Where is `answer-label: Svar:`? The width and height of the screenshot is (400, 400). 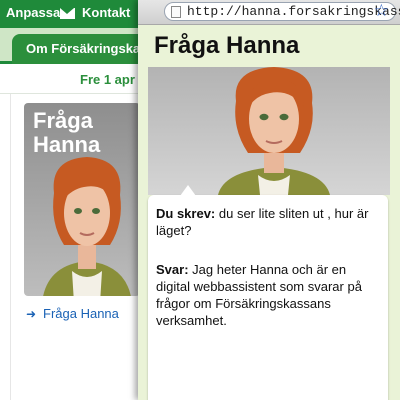 answer-label: Svar: is located at coordinates (172, 269).